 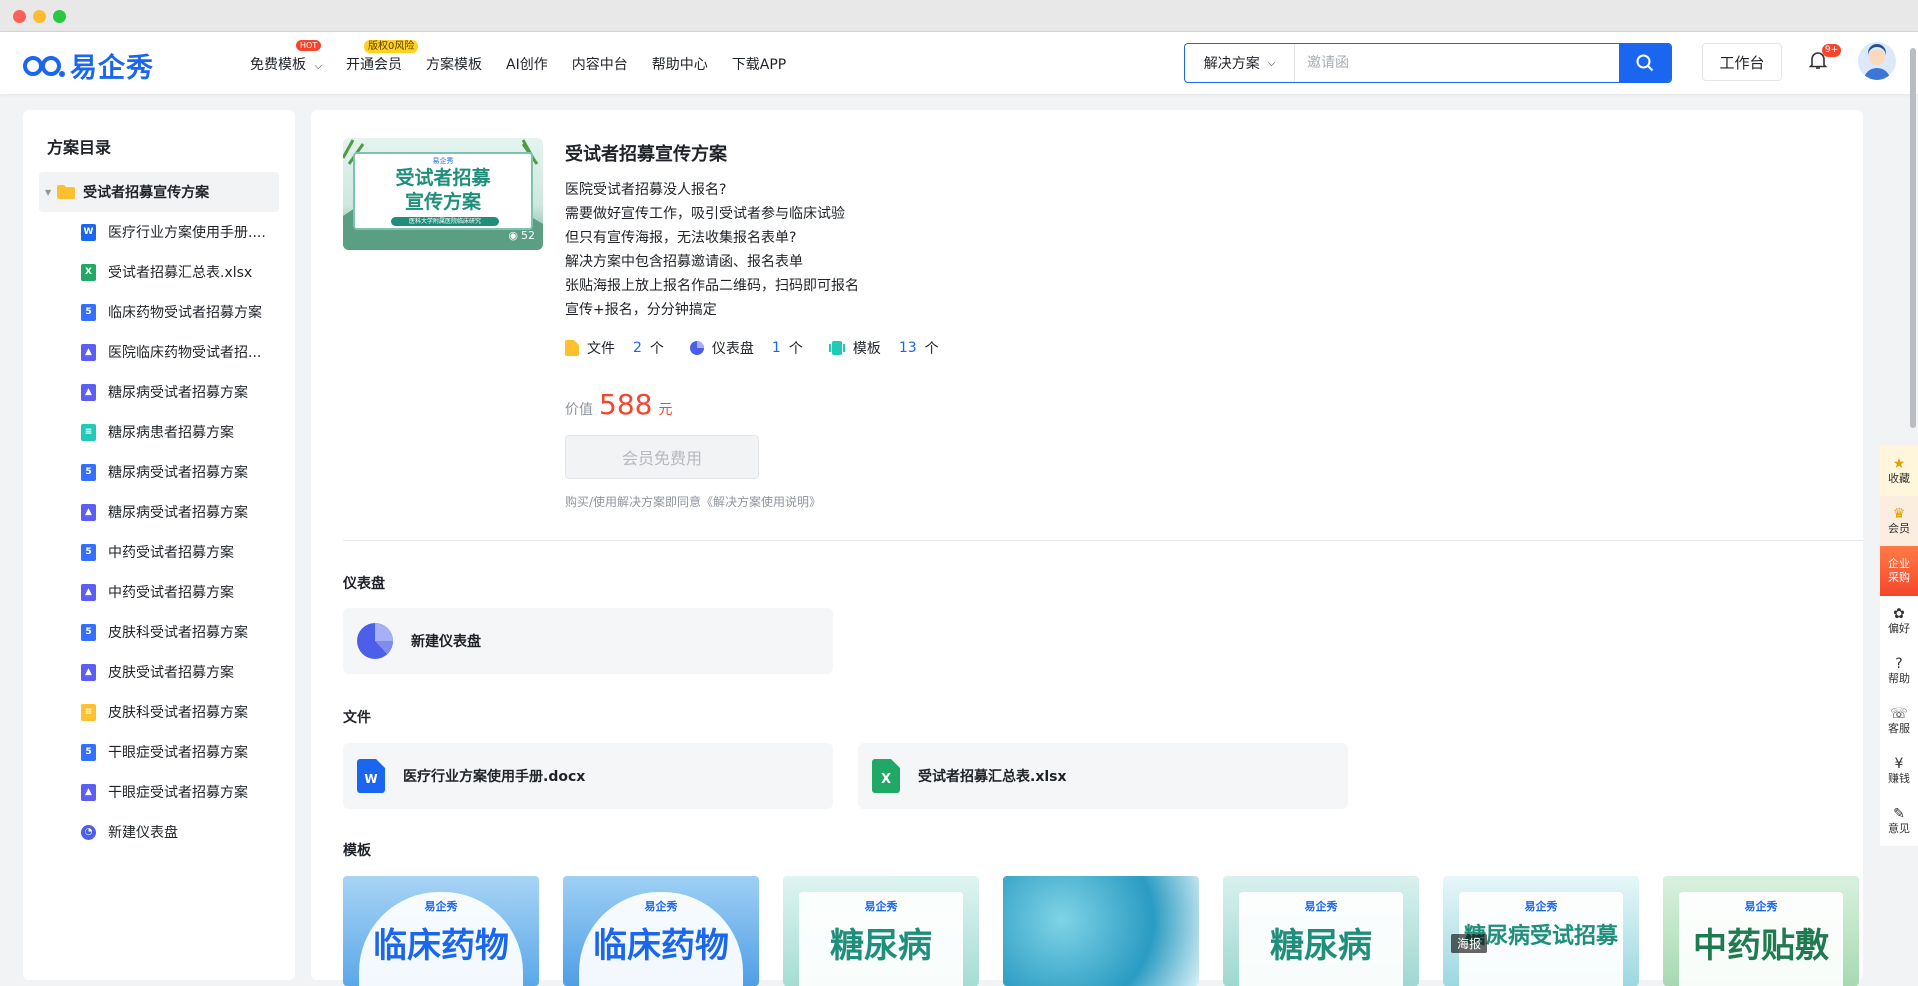 I want to click on description-line: 需要做好宣传工作，吸引受试者参与临床试验, so click(x=705, y=214).